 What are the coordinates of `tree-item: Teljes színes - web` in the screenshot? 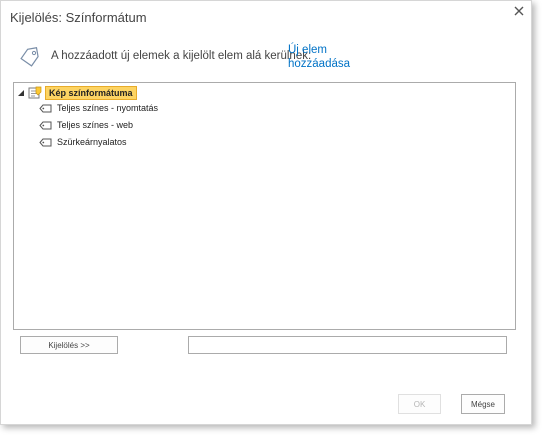 It's located at (86, 125).